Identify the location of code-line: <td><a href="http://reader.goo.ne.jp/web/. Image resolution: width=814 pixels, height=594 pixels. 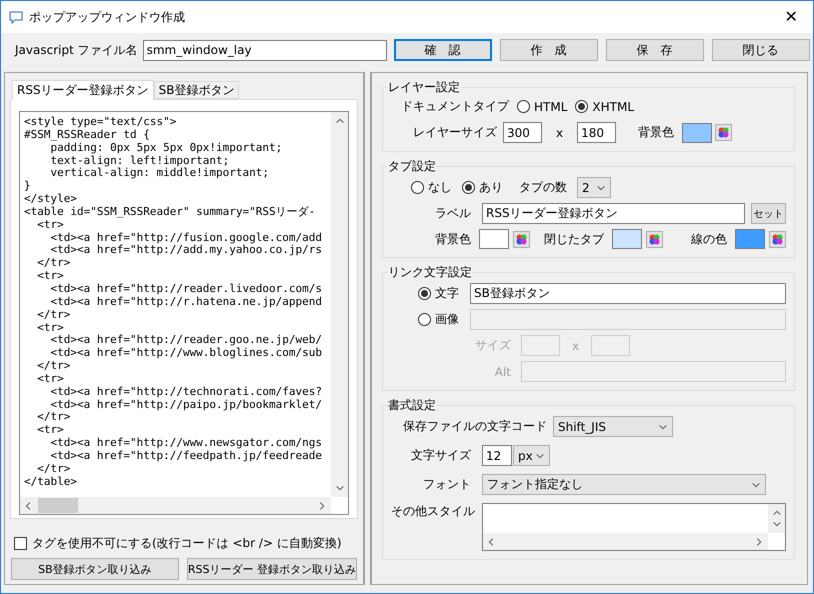
(186, 341).